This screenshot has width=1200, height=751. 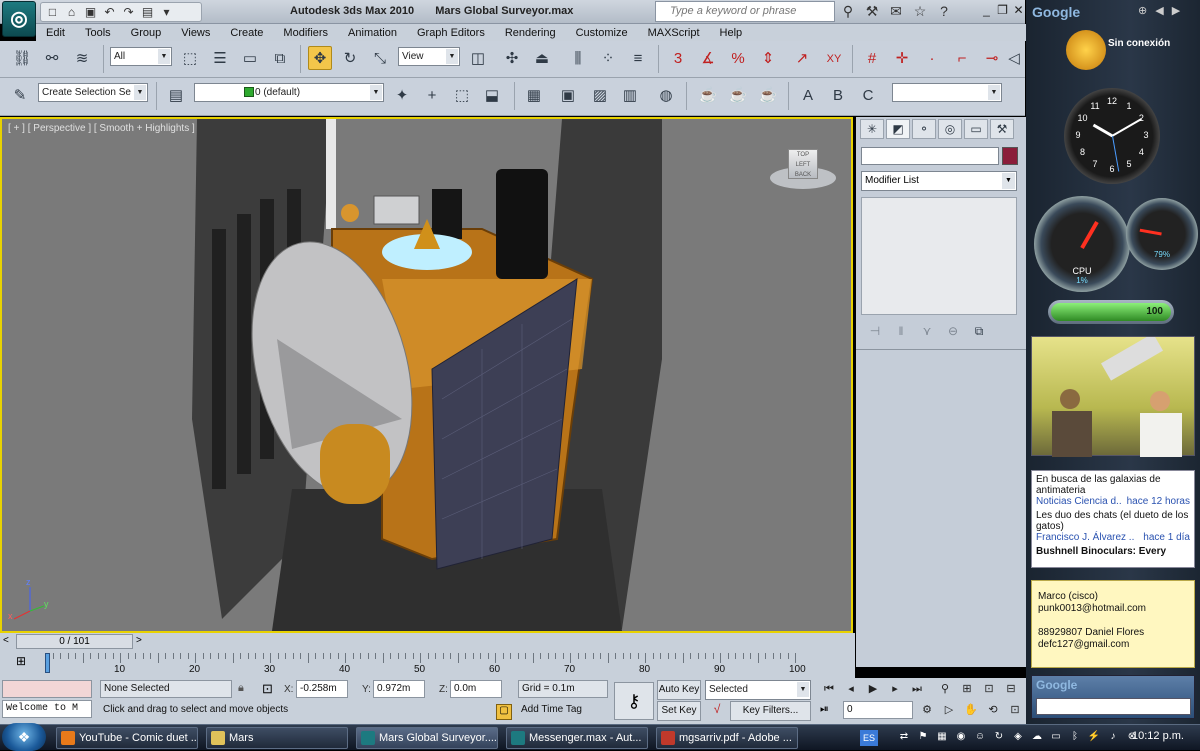 What do you see at coordinates (834, 59) in the screenshot?
I see `xy-plane-icon: XY` at bounding box center [834, 59].